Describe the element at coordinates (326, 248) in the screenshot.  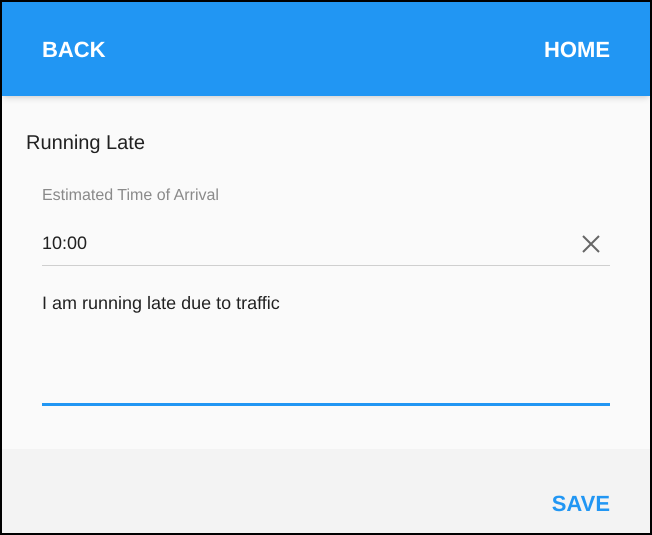
I see `time-field: 10:00` at that location.